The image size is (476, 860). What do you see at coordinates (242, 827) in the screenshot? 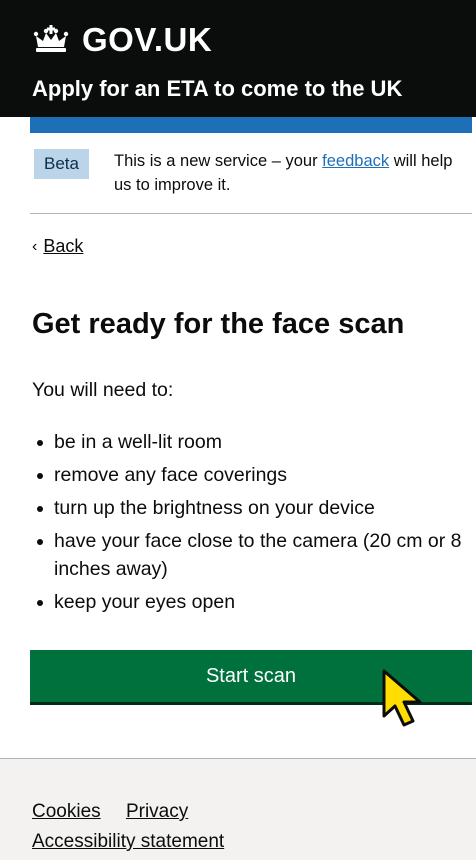
I see `footer-links: Cookies Privacy Accessibility statement` at bounding box center [242, 827].